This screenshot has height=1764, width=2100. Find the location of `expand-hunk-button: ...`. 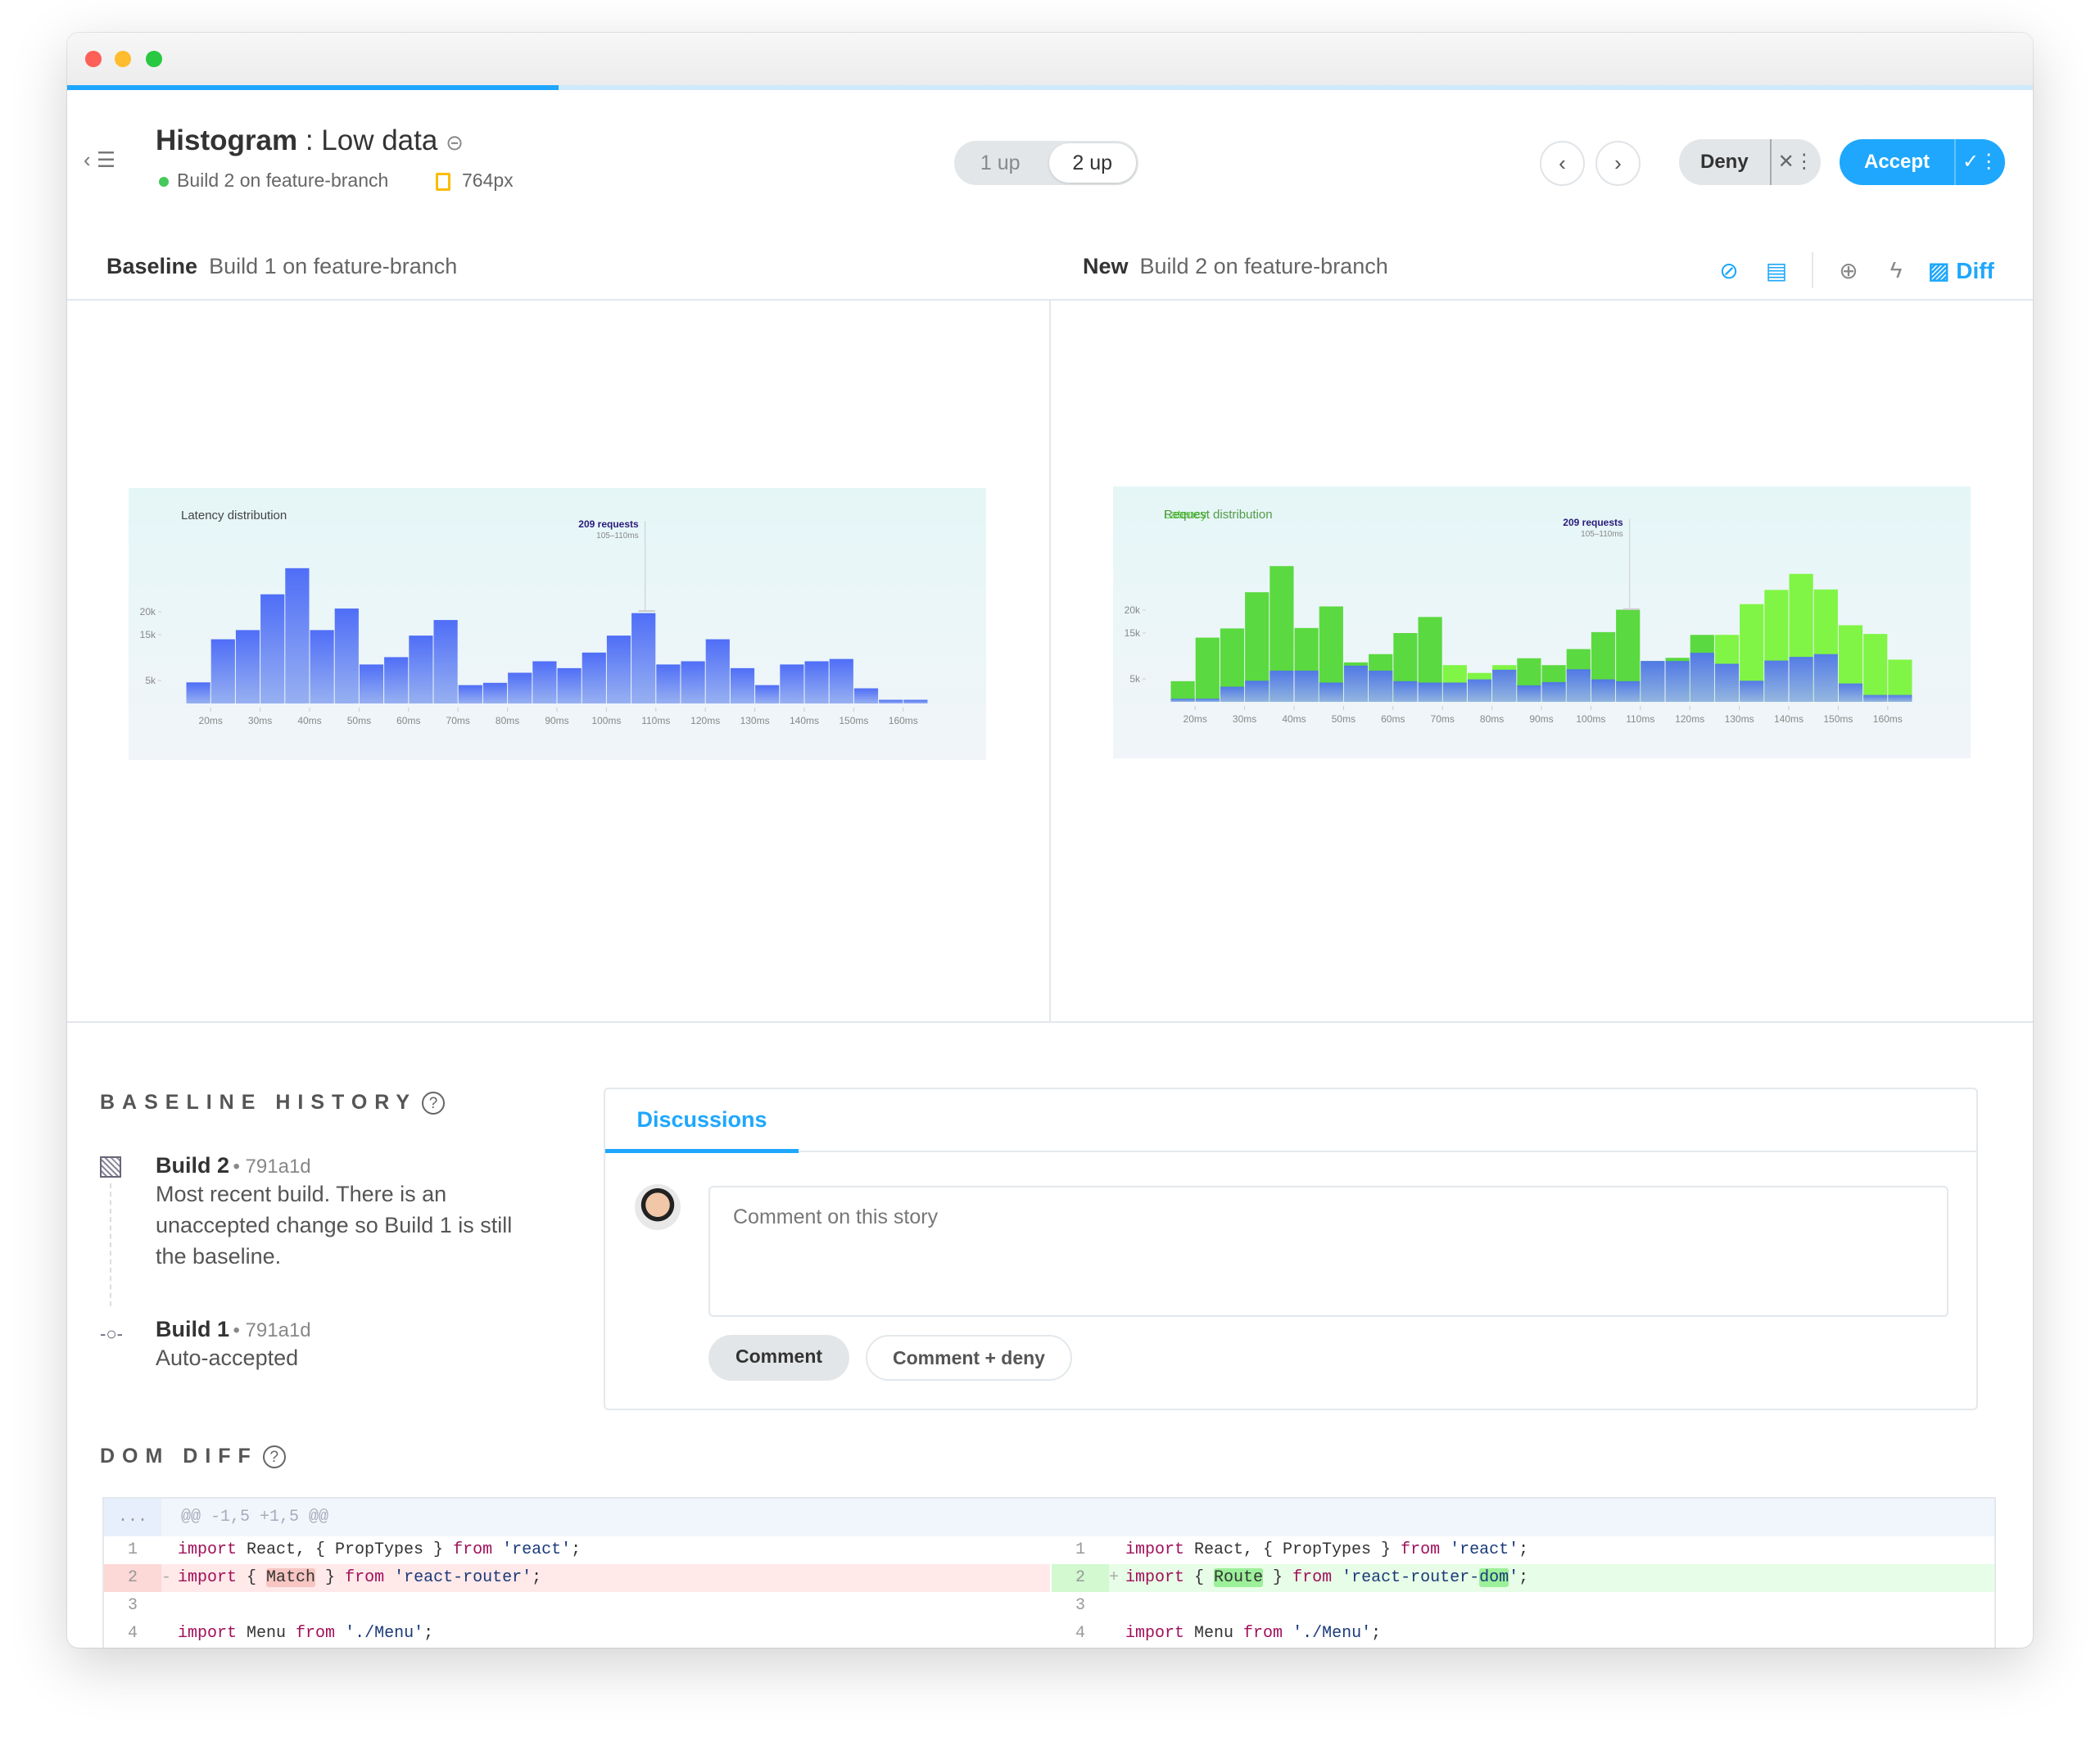

expand-hunk-button: ... is located at coordinates (133, 1517).